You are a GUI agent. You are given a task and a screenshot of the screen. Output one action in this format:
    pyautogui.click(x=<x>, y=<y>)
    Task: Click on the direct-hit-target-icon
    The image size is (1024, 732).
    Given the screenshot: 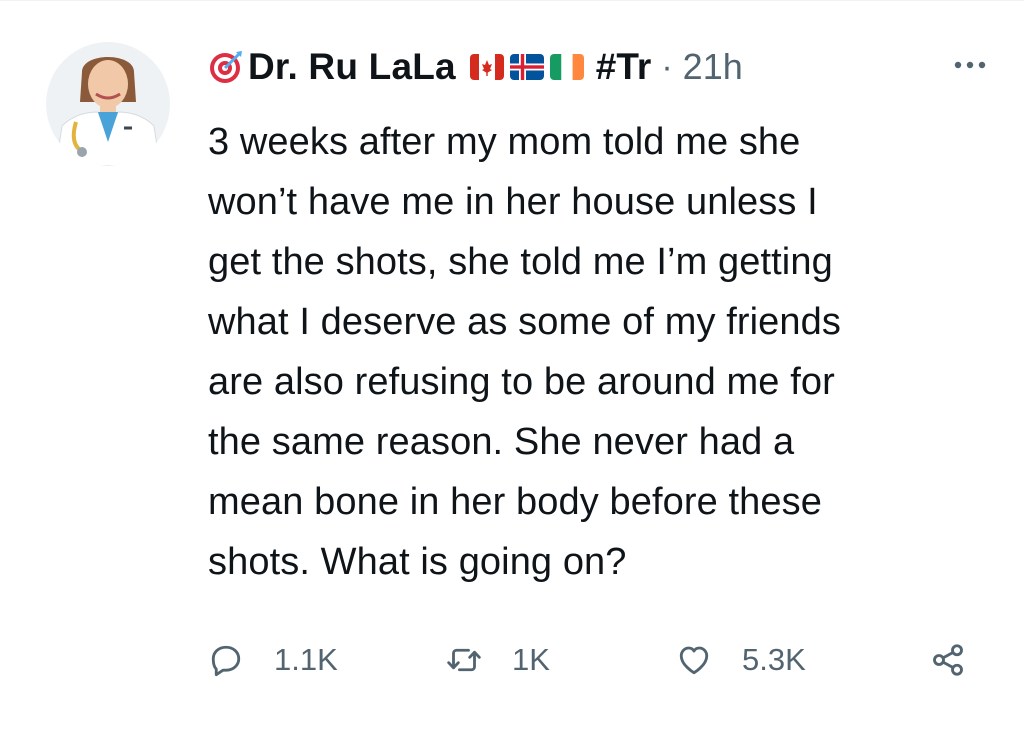 What is the action you would take?
    pyautogui.click(x=226, y=67)
    